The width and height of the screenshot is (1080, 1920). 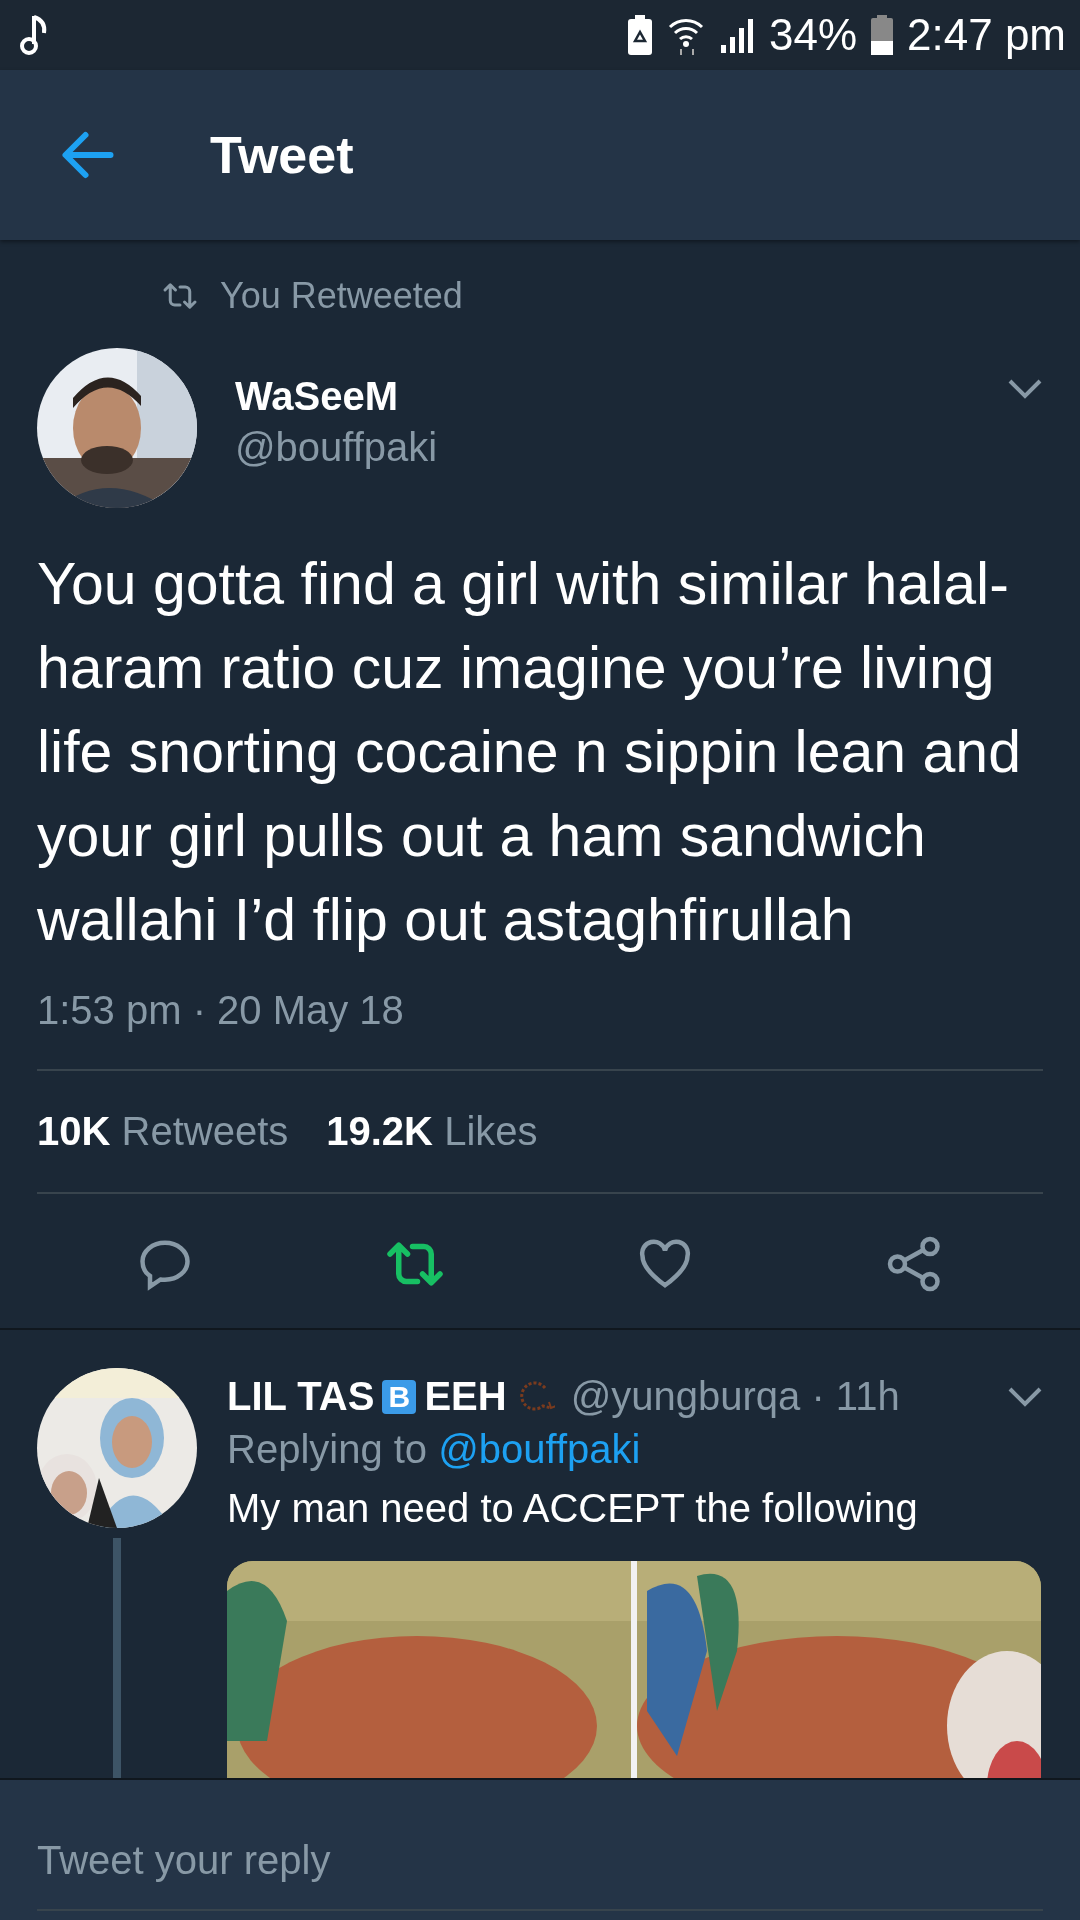 What do you see at coordinates (282, 155) in the screenshot?
I see `page-title: Tweet` at bounding box center [282, 155].